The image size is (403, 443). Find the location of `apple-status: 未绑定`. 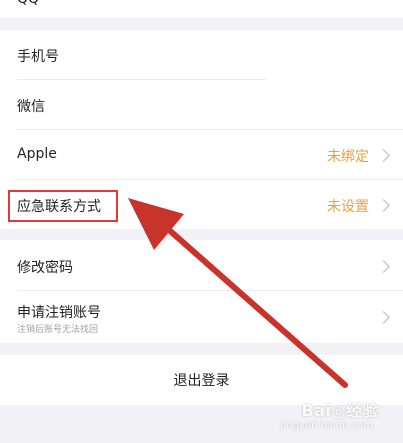

apple-status: 未绑定 is located at coordinates (348, 157).